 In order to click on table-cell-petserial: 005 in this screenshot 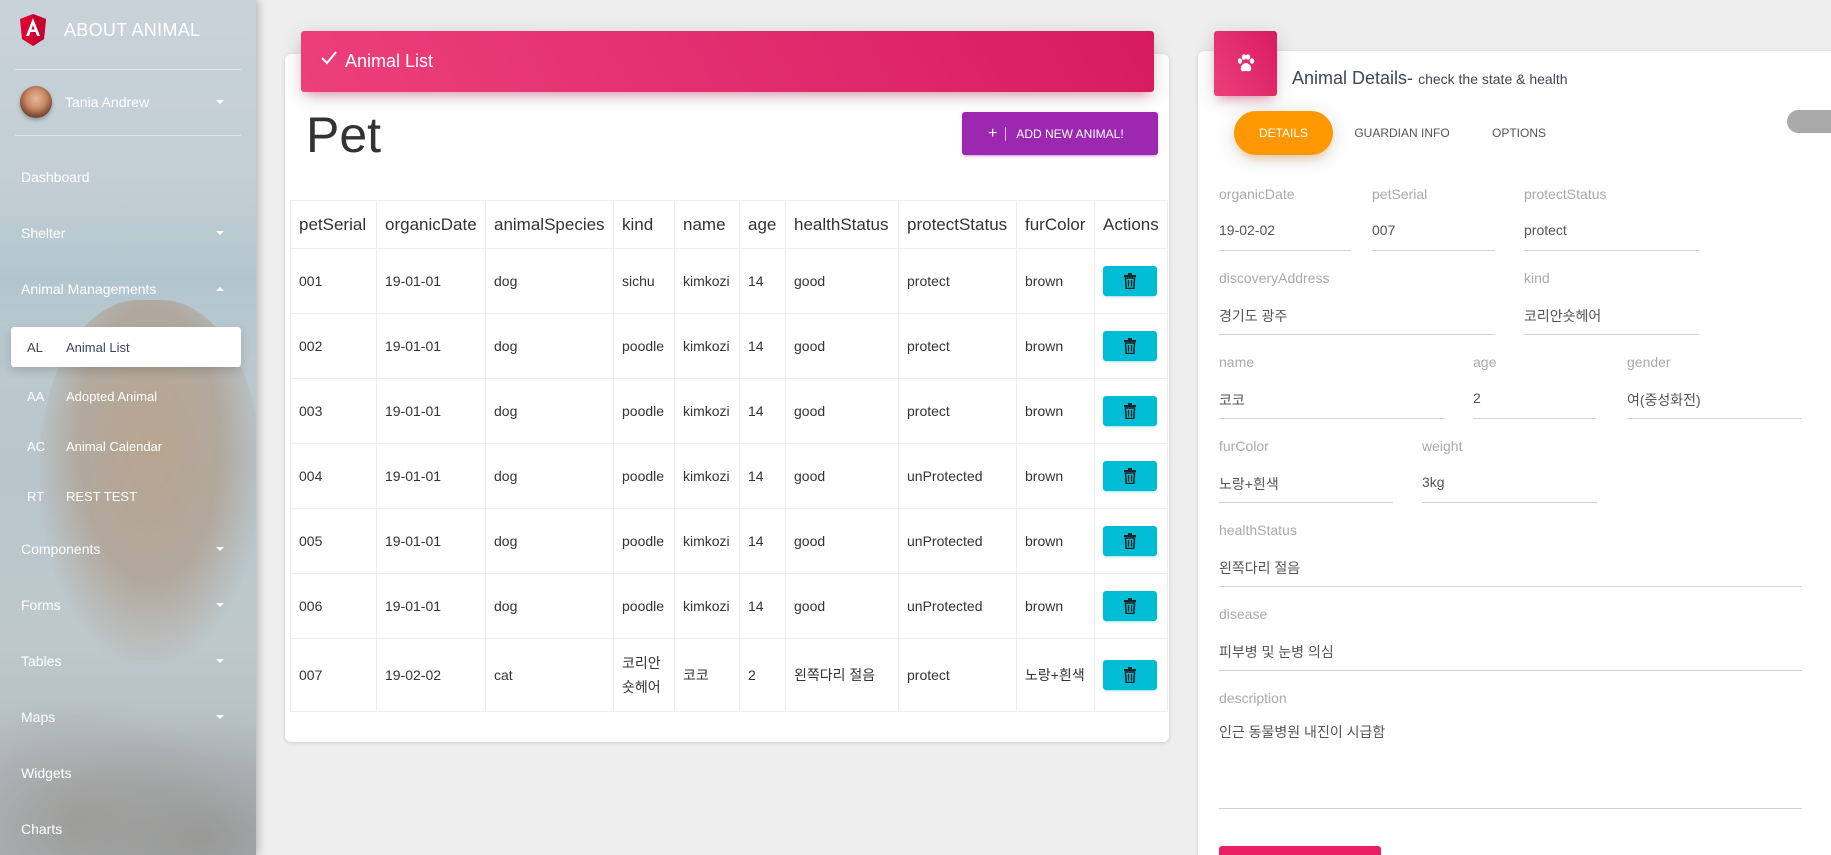, I will do `click(333, 541)`.